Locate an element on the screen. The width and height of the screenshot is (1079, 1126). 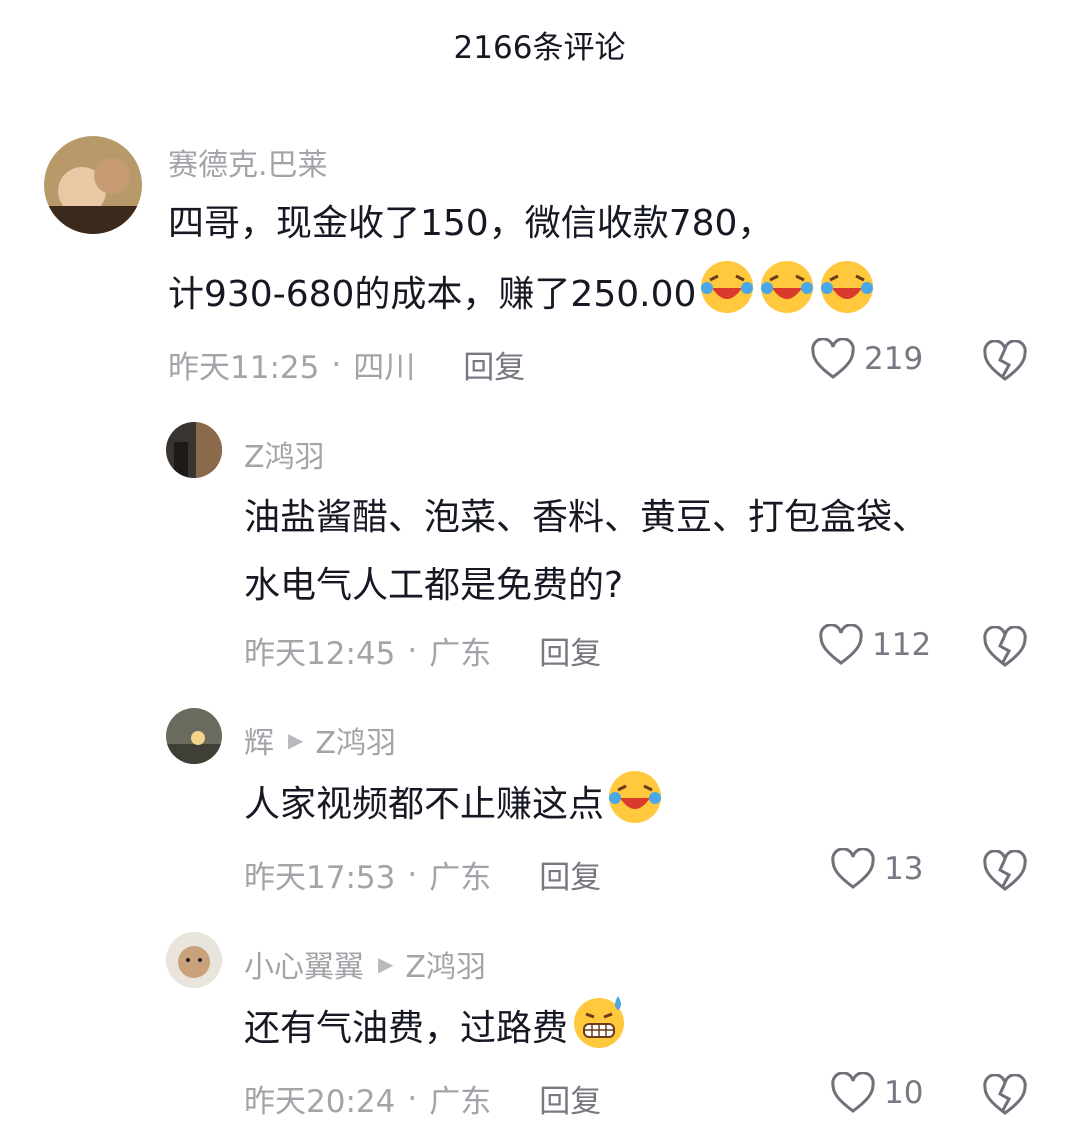
comment-line: 人家视频都不止赚这点 is located at coordinates (424, 804).